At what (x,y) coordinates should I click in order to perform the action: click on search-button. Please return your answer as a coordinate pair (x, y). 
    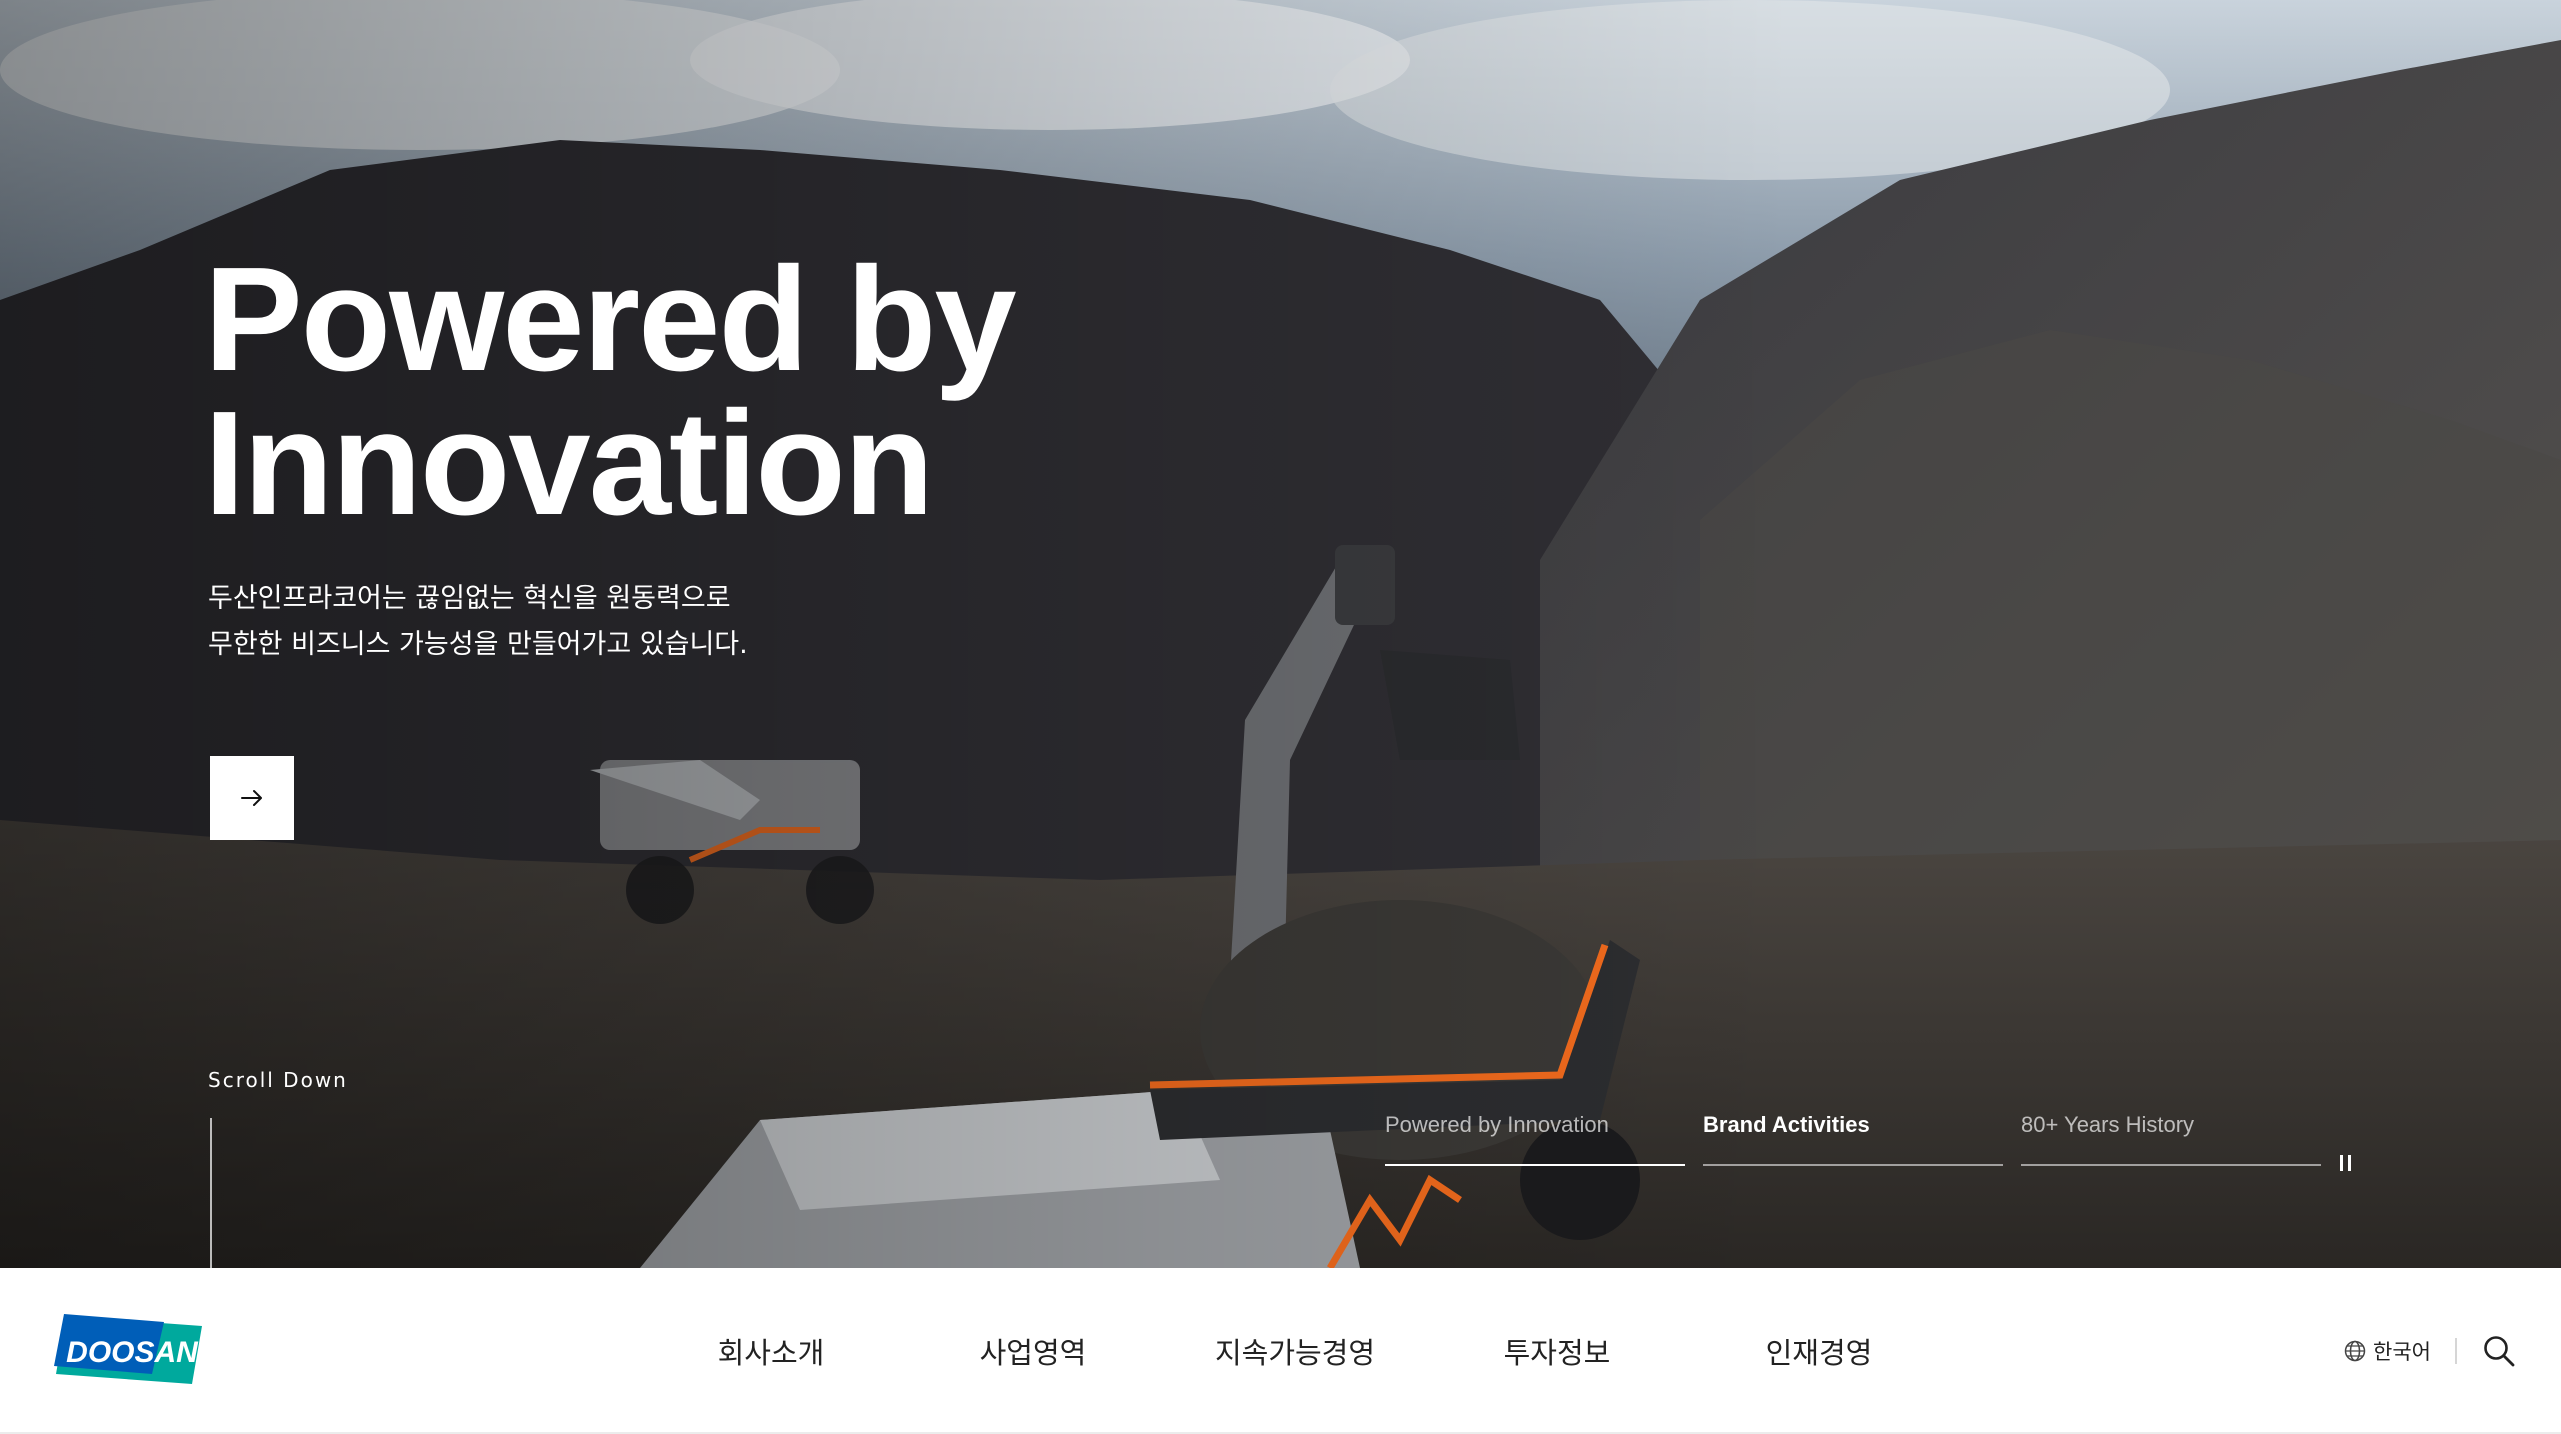
    Looking at the image, I should click on (2499, 1351).